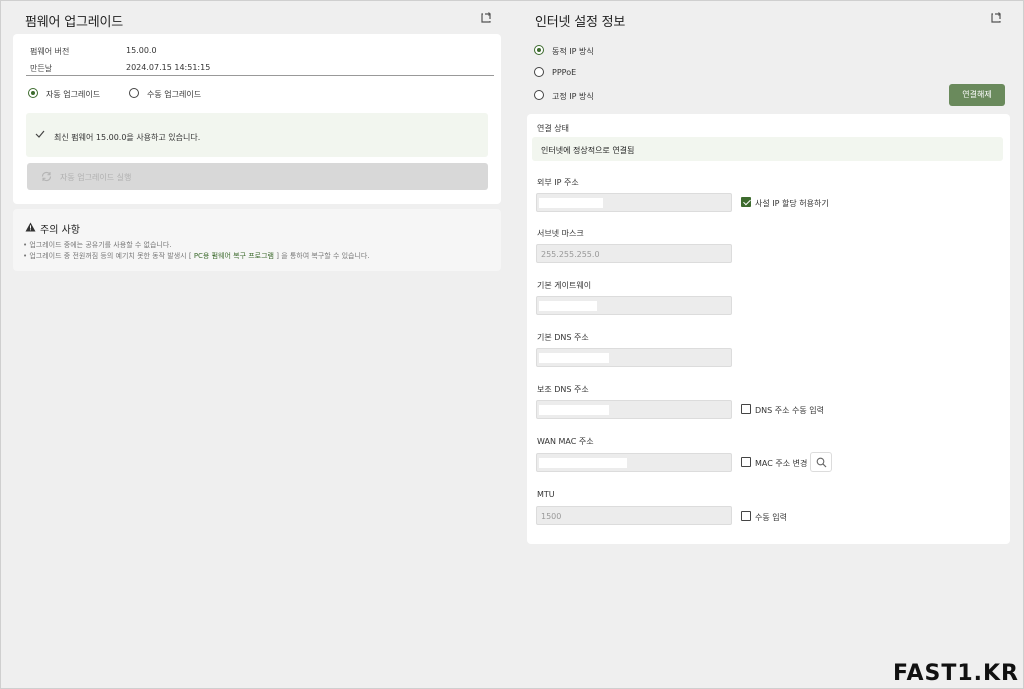 Image resolution: width=1024 pixels, height=689 pixels. What do you see at coordinates (41, 68) in the screenshot?
I see `firmware-date-label: 만든날` at bounding box center [41, 68].